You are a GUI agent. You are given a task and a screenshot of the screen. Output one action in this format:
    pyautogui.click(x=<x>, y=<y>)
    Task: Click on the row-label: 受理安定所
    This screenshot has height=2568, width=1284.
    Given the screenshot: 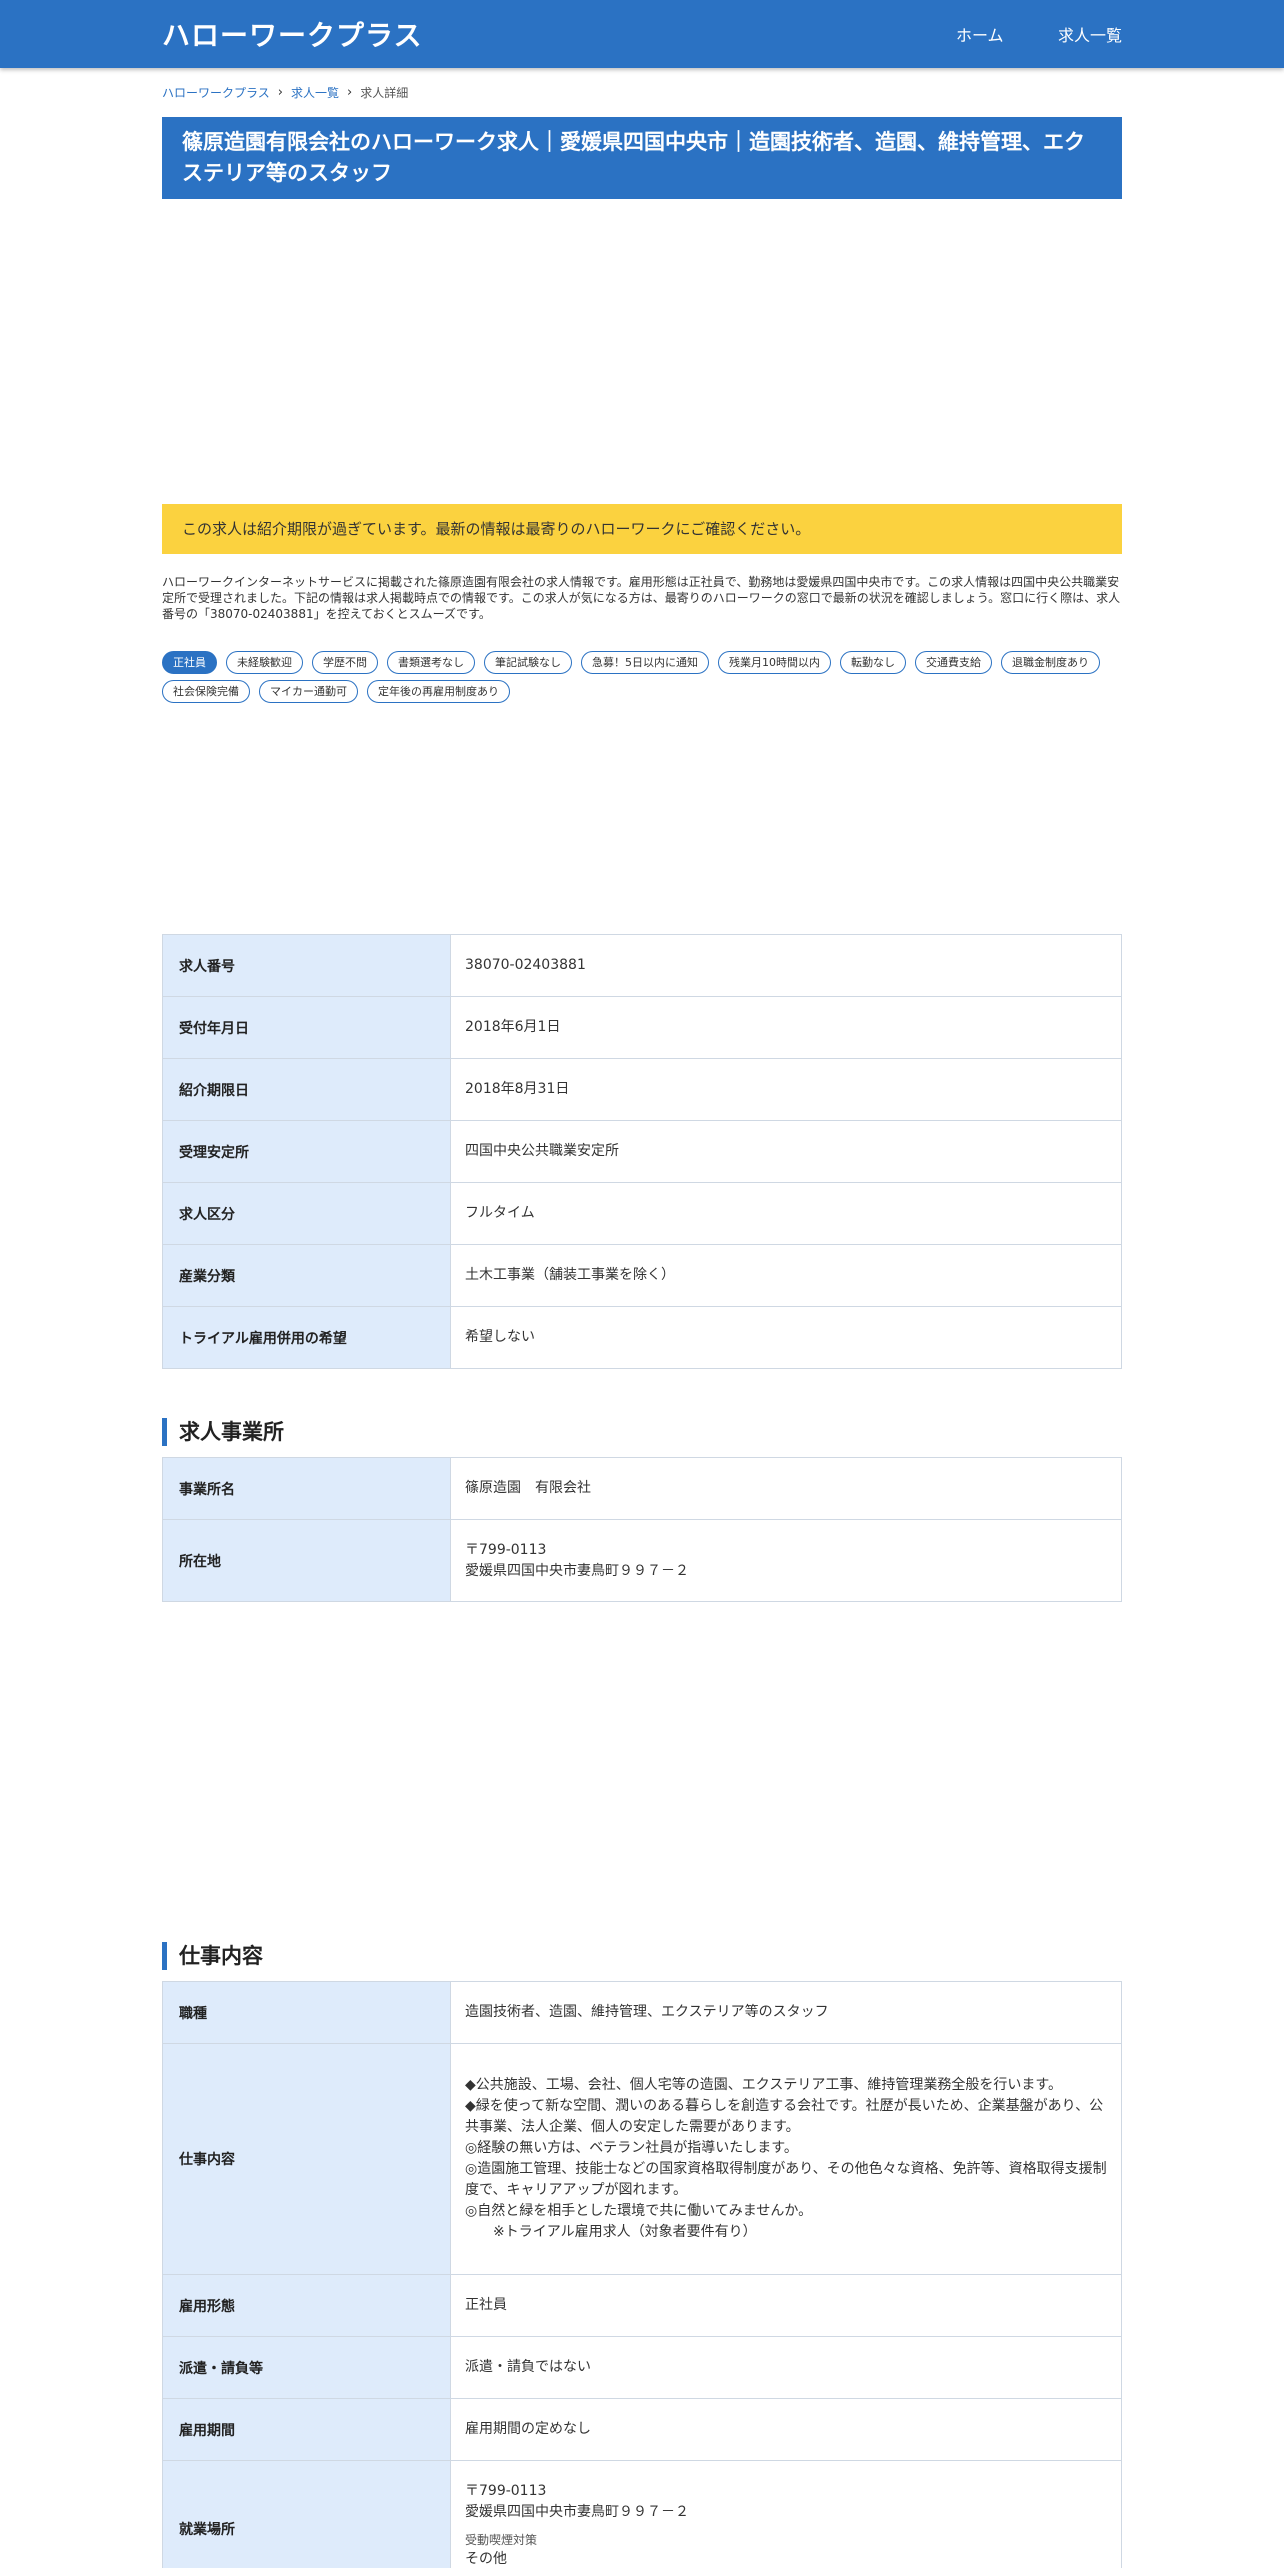 What is the action you would take?
    pyautogui.click(x=306, y=1151)
    